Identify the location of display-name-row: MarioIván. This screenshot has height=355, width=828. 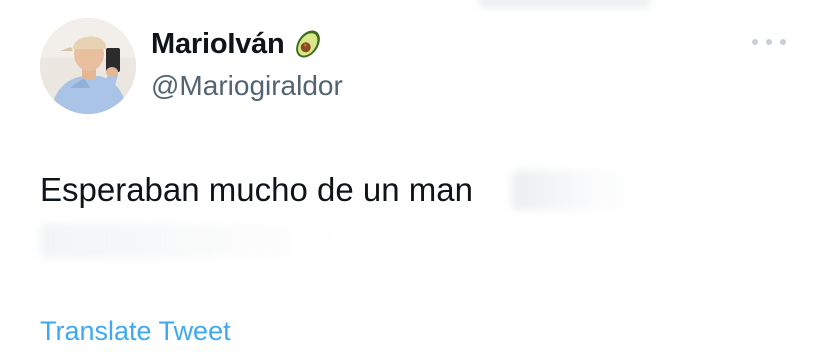
(238, 44).